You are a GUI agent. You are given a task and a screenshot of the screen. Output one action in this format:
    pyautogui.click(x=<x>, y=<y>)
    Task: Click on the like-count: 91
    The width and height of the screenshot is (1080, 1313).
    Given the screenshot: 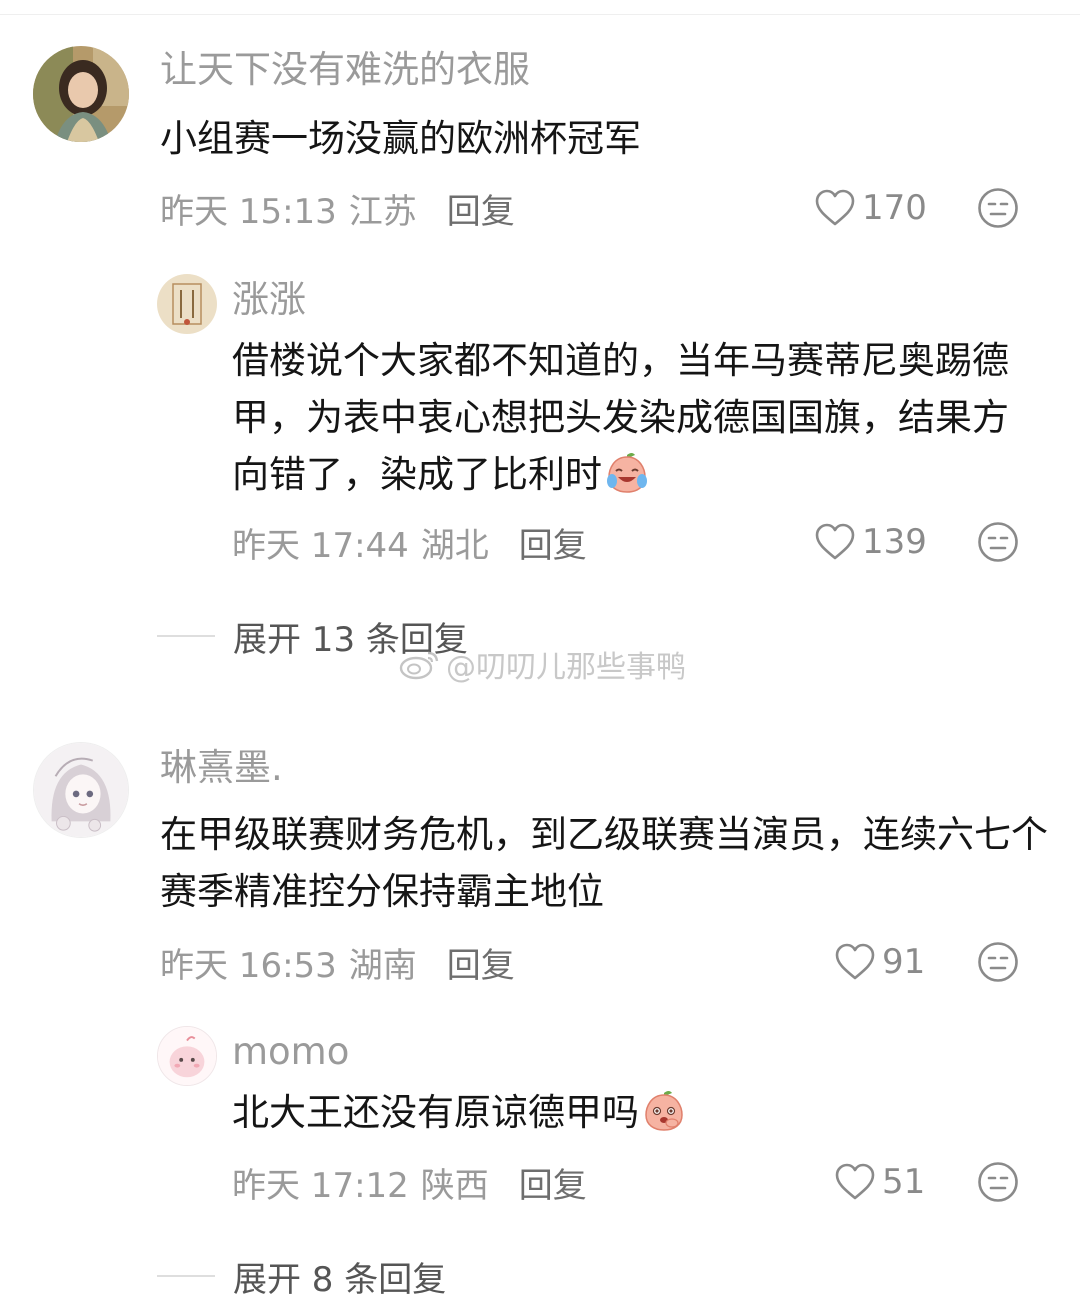 What is the action you would take?
    pyautogui.click(x=904, y=962)
    